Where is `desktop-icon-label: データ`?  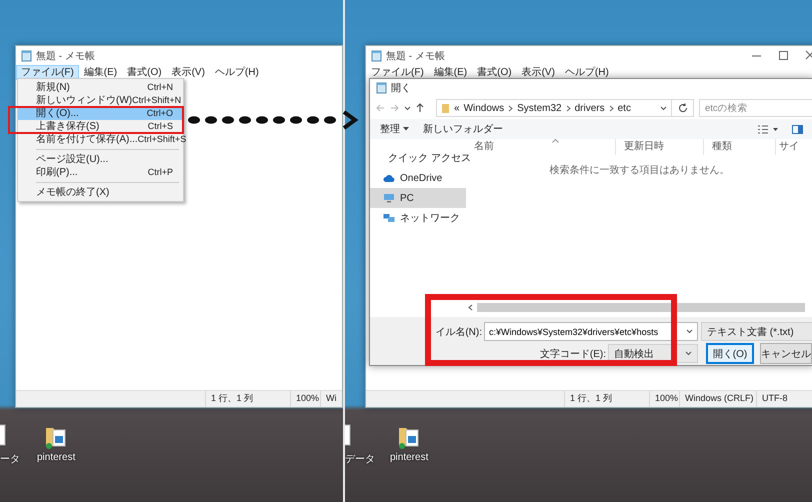
desktop-icon-label: データ is located at coordinates (360, 459).